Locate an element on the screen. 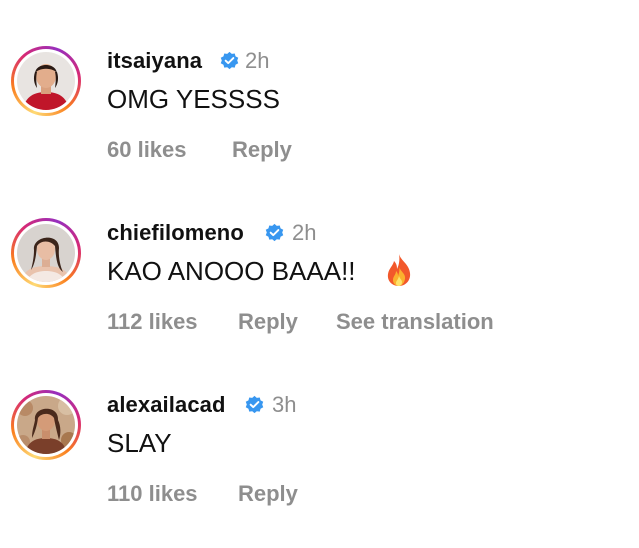 Image resolution: width=639 pixels, height=548 pixels. likes-count-link: 60 likes is located at coordinates (147, 150).